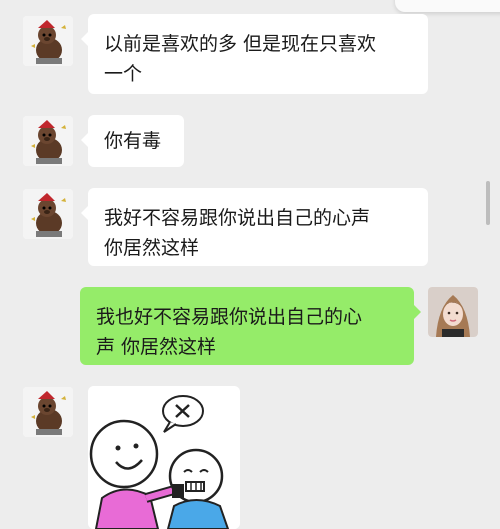 The width and height of the screenshot is (500, 529). I want to click on sticker-message, so click(164, 457).